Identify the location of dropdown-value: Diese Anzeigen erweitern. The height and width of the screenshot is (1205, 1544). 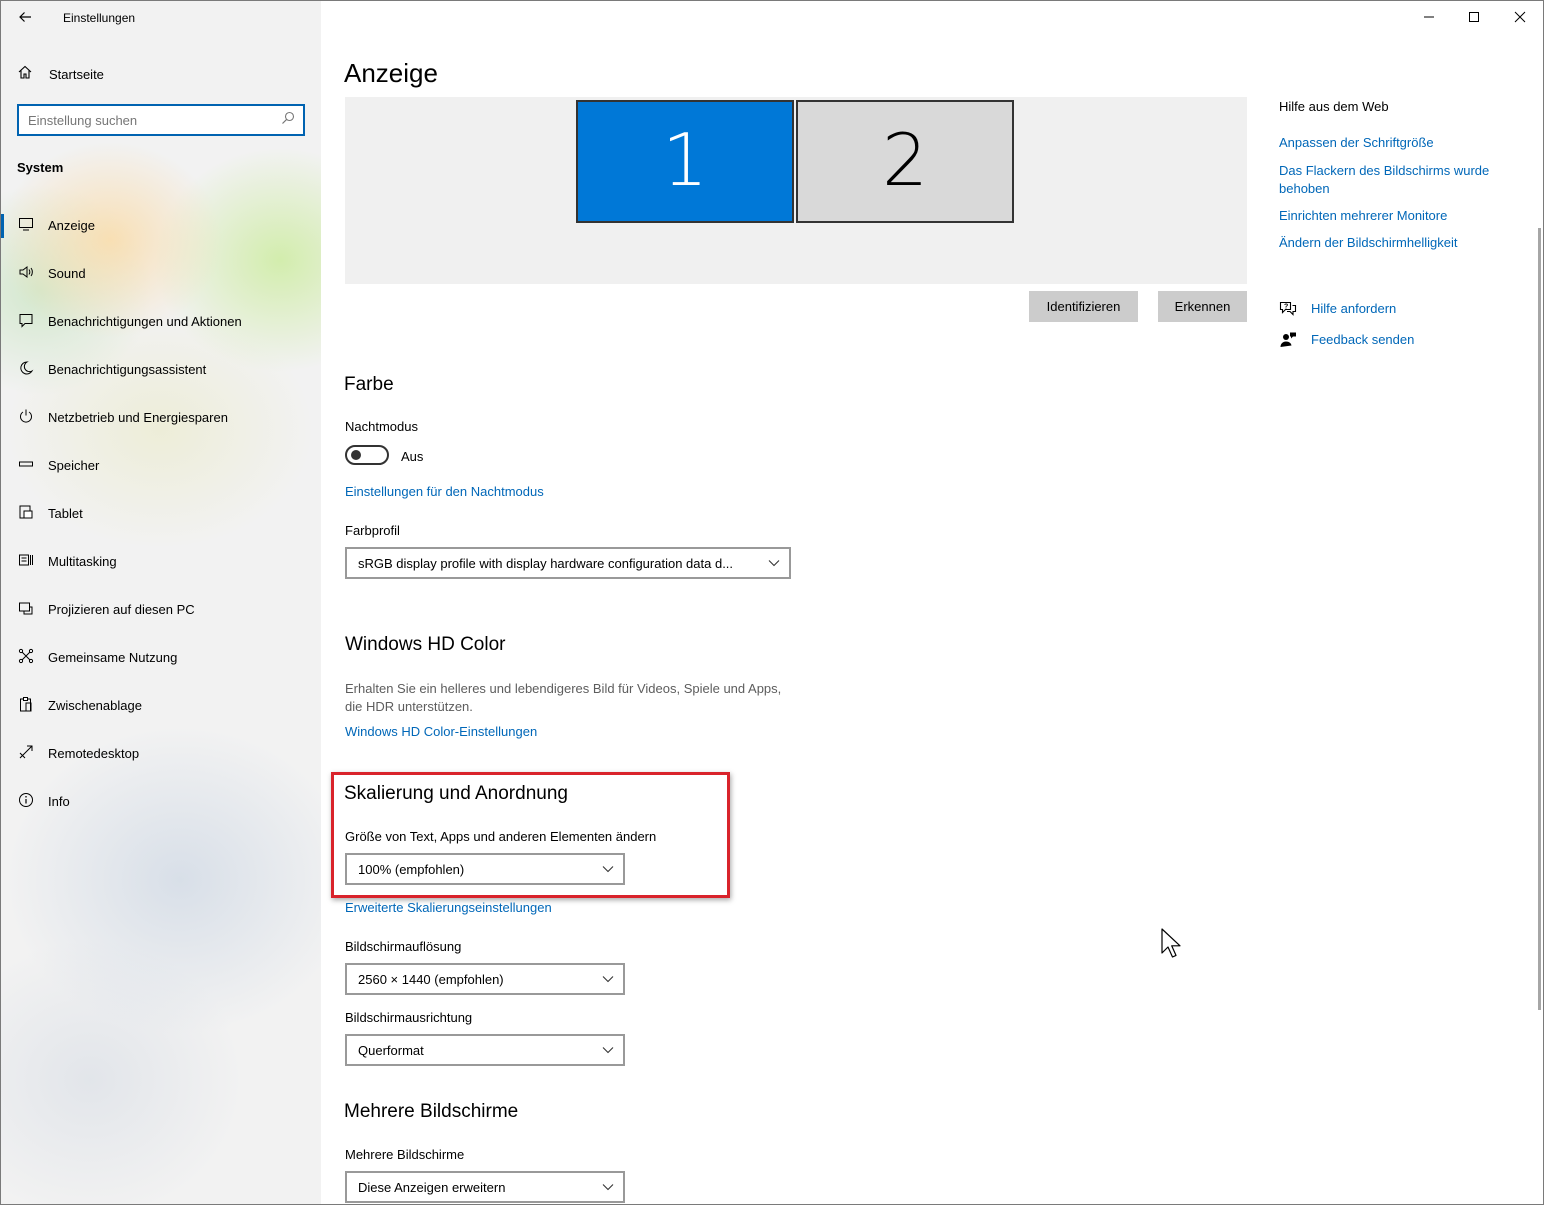
(432, 1187).